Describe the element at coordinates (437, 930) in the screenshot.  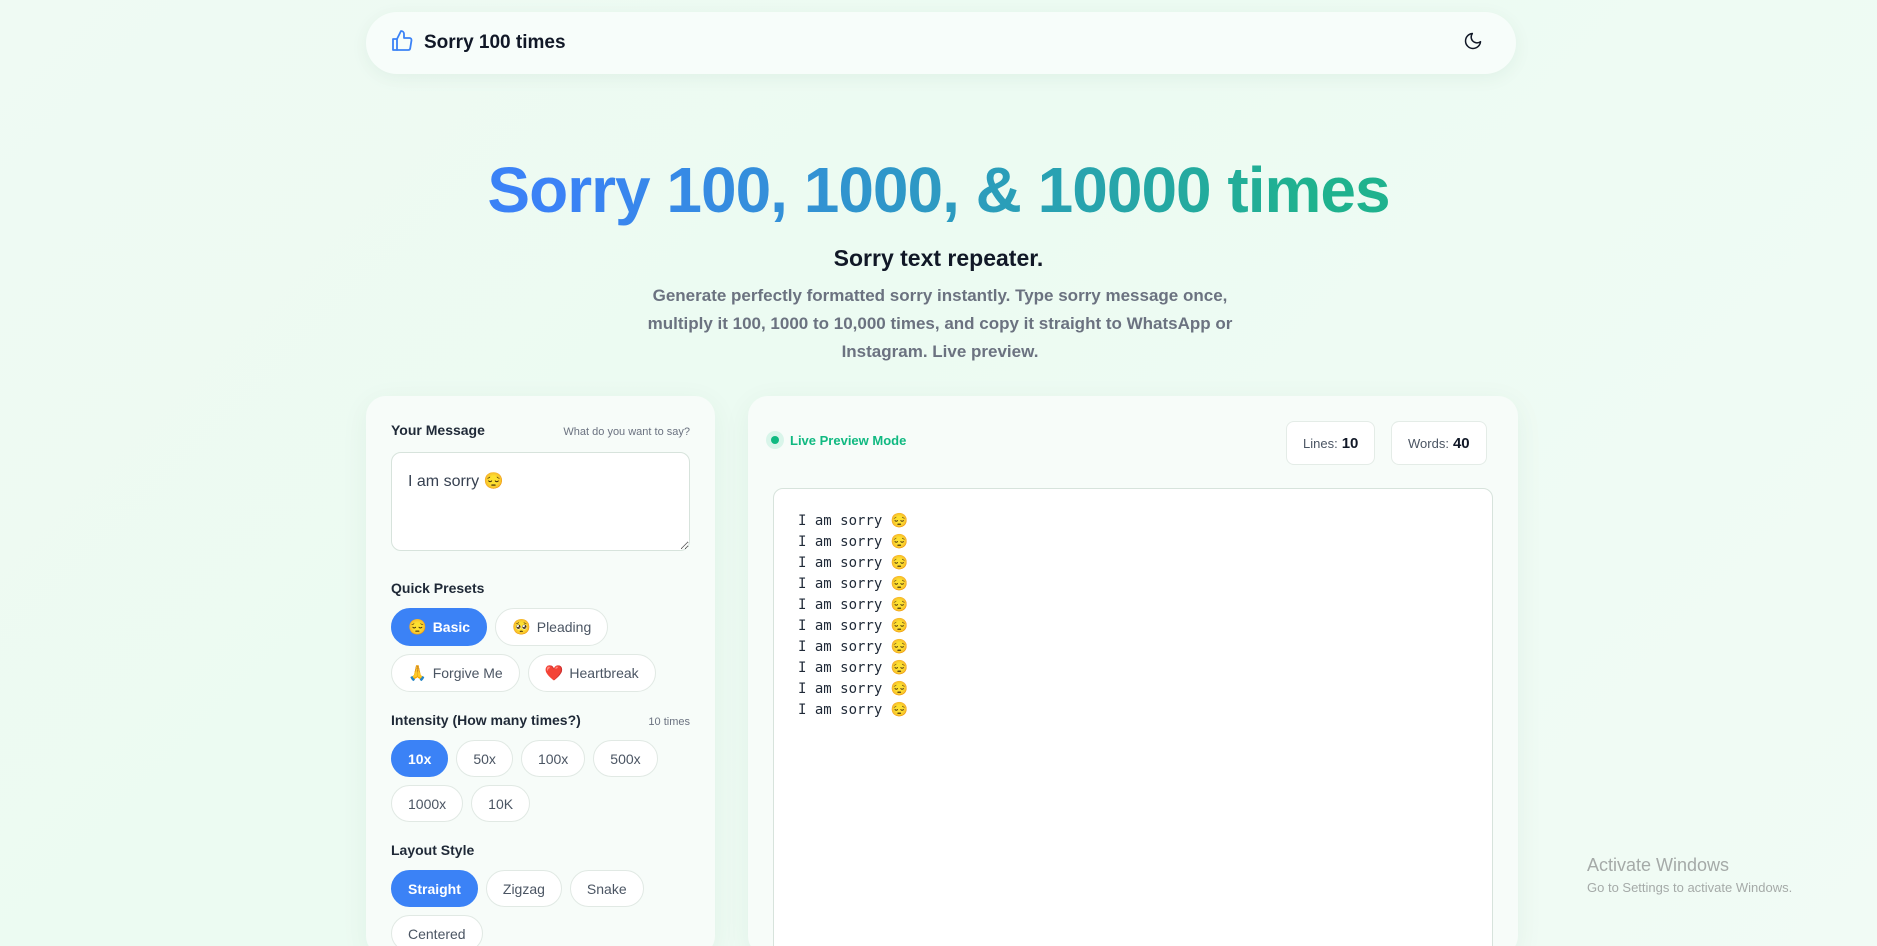
I see `layout-centered-button: Centered` at that location.